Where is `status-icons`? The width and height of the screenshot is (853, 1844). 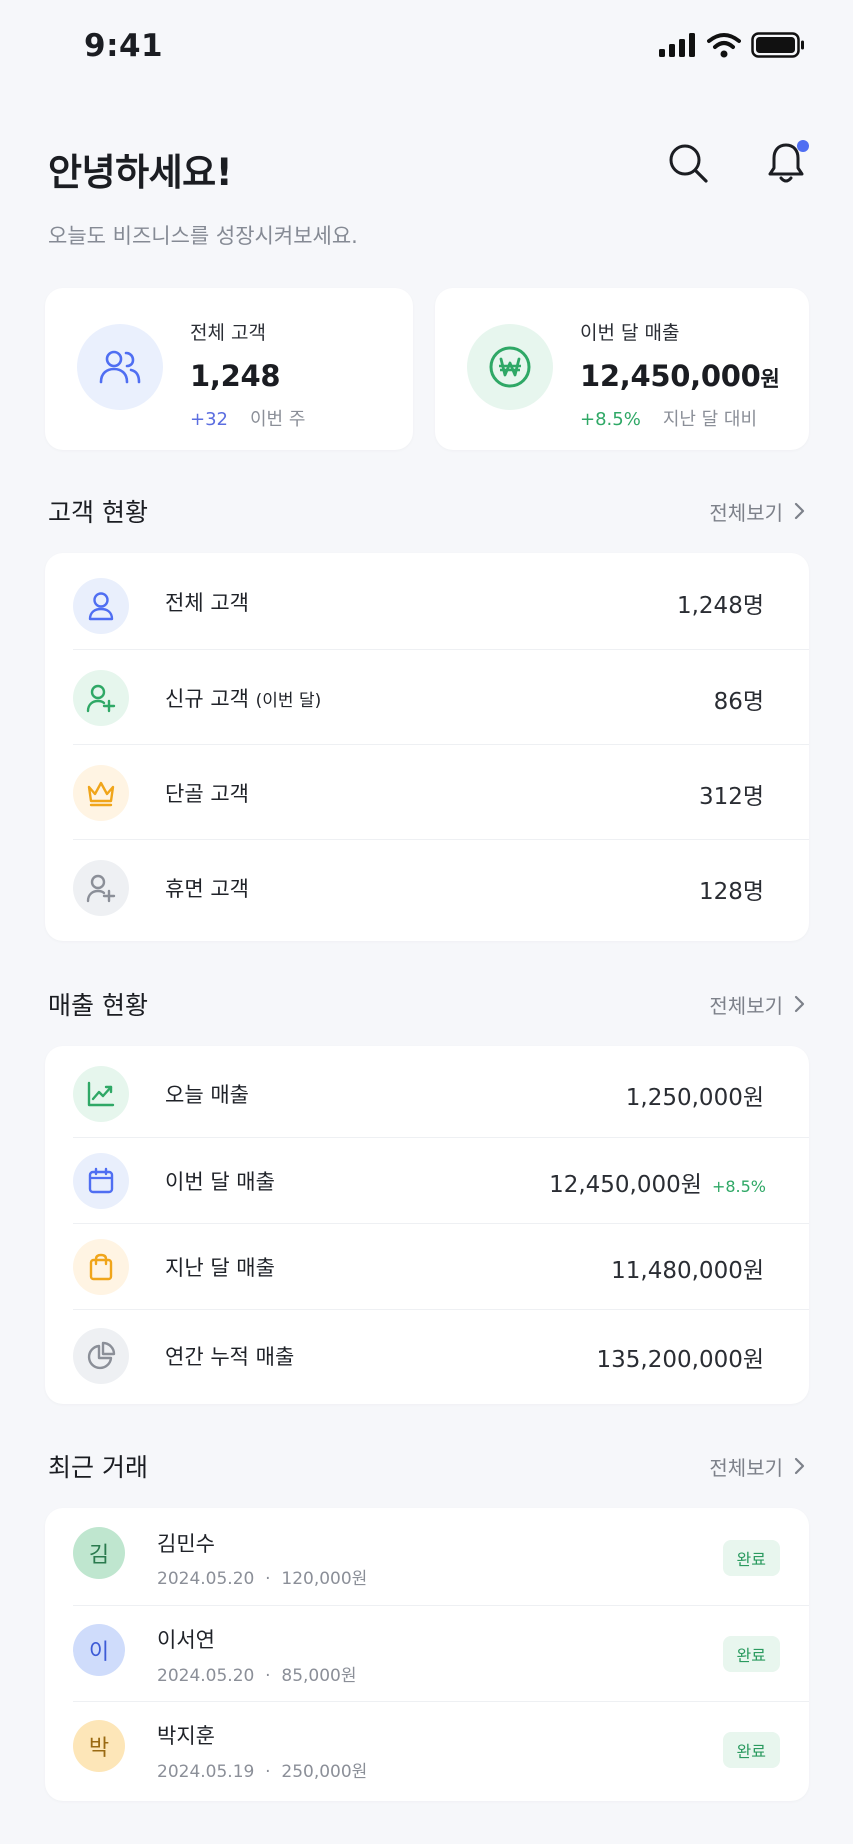 status-icons is located at coordinates (732, 45).